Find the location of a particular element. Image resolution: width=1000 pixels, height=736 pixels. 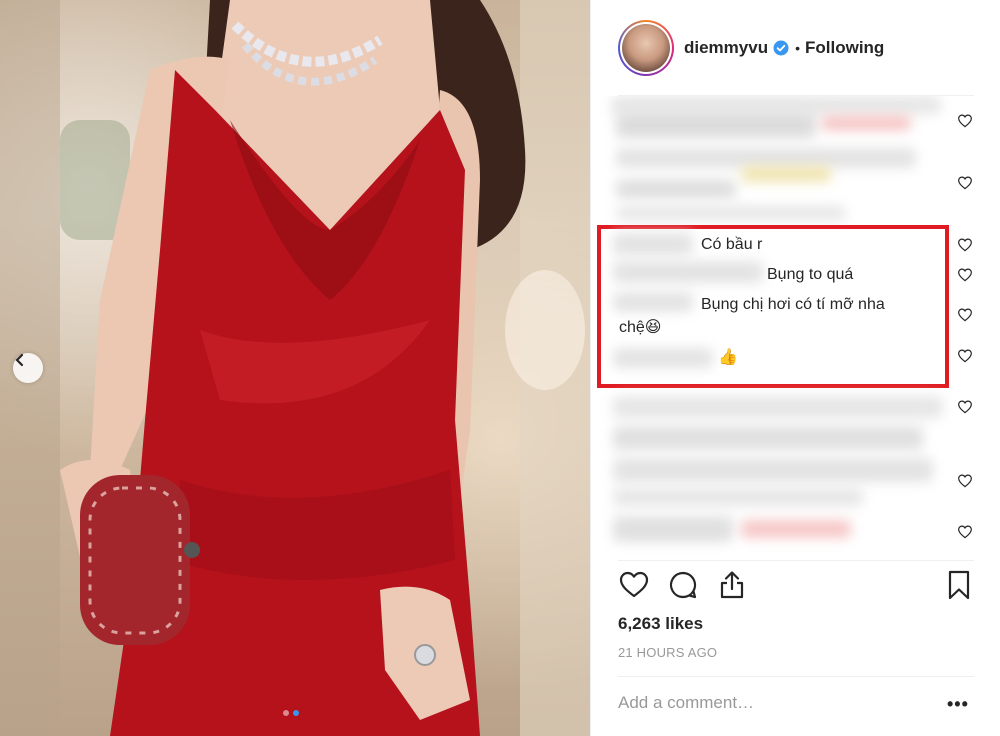

post-actions is located at coordinates (795, 587).